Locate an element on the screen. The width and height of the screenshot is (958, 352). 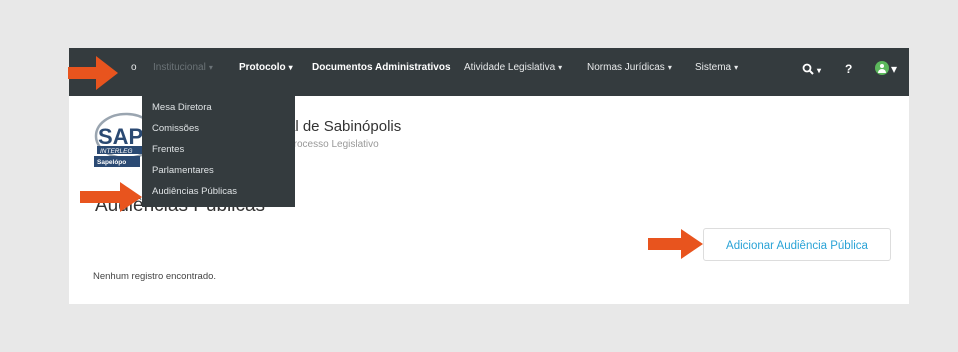
nav-sistema: Sistema ▾ is located at coordinates (716, 72).